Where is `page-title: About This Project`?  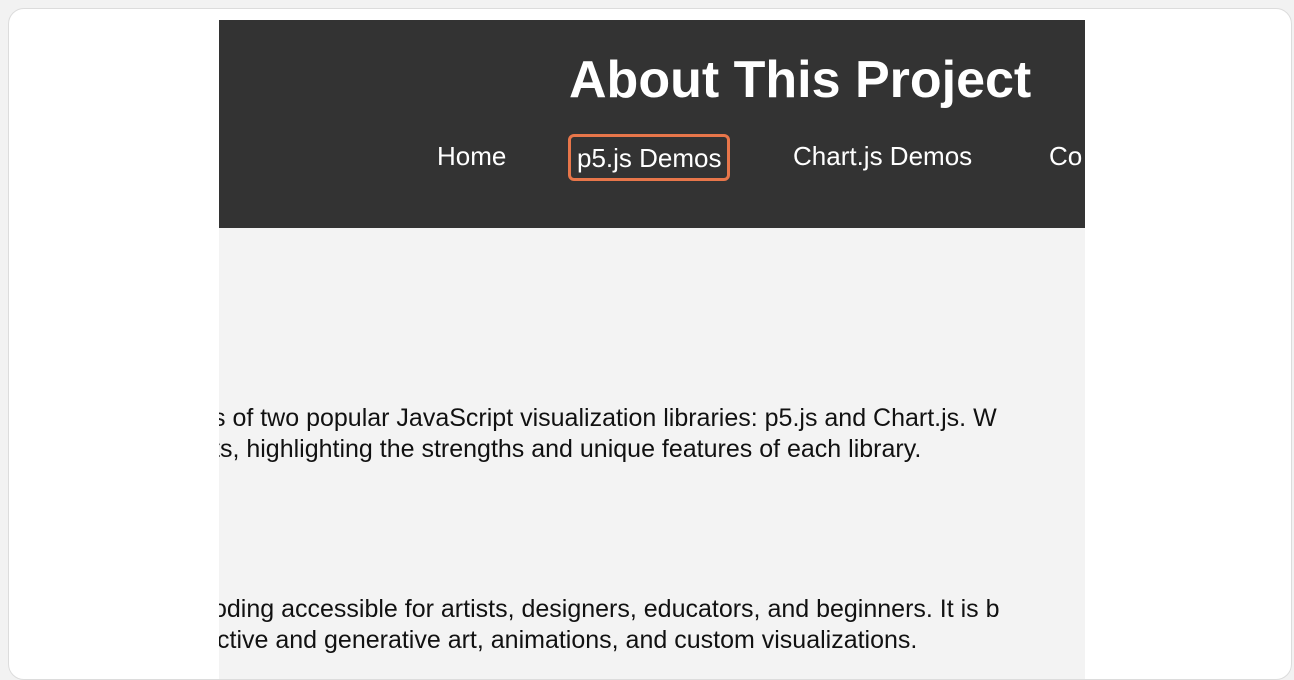
page-title: About This Project is located at coordinates (800, 80).